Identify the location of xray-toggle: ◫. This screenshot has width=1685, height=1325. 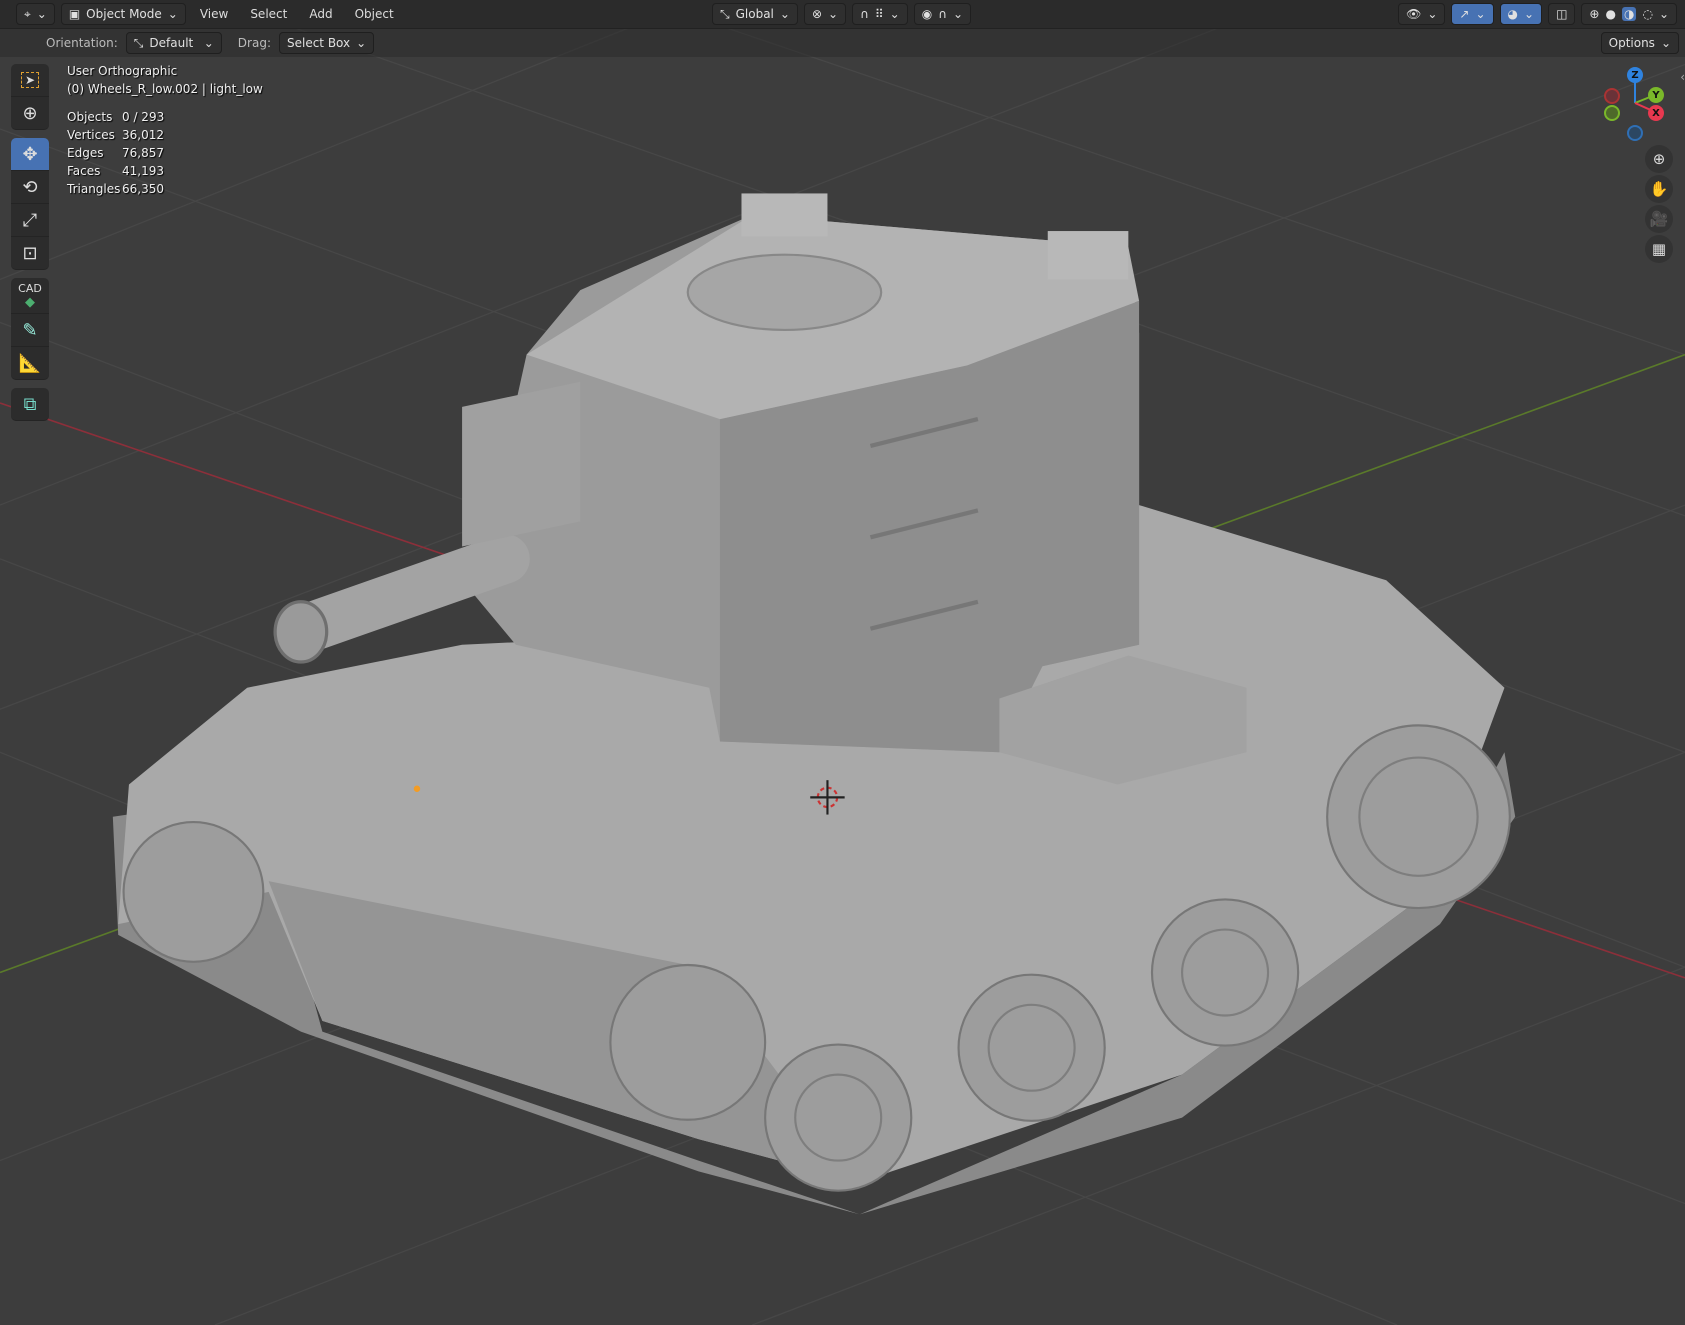
(1562, 14).